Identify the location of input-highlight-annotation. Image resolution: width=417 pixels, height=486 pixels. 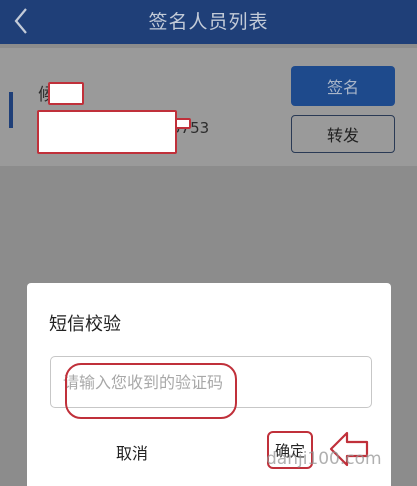
(151, 391).